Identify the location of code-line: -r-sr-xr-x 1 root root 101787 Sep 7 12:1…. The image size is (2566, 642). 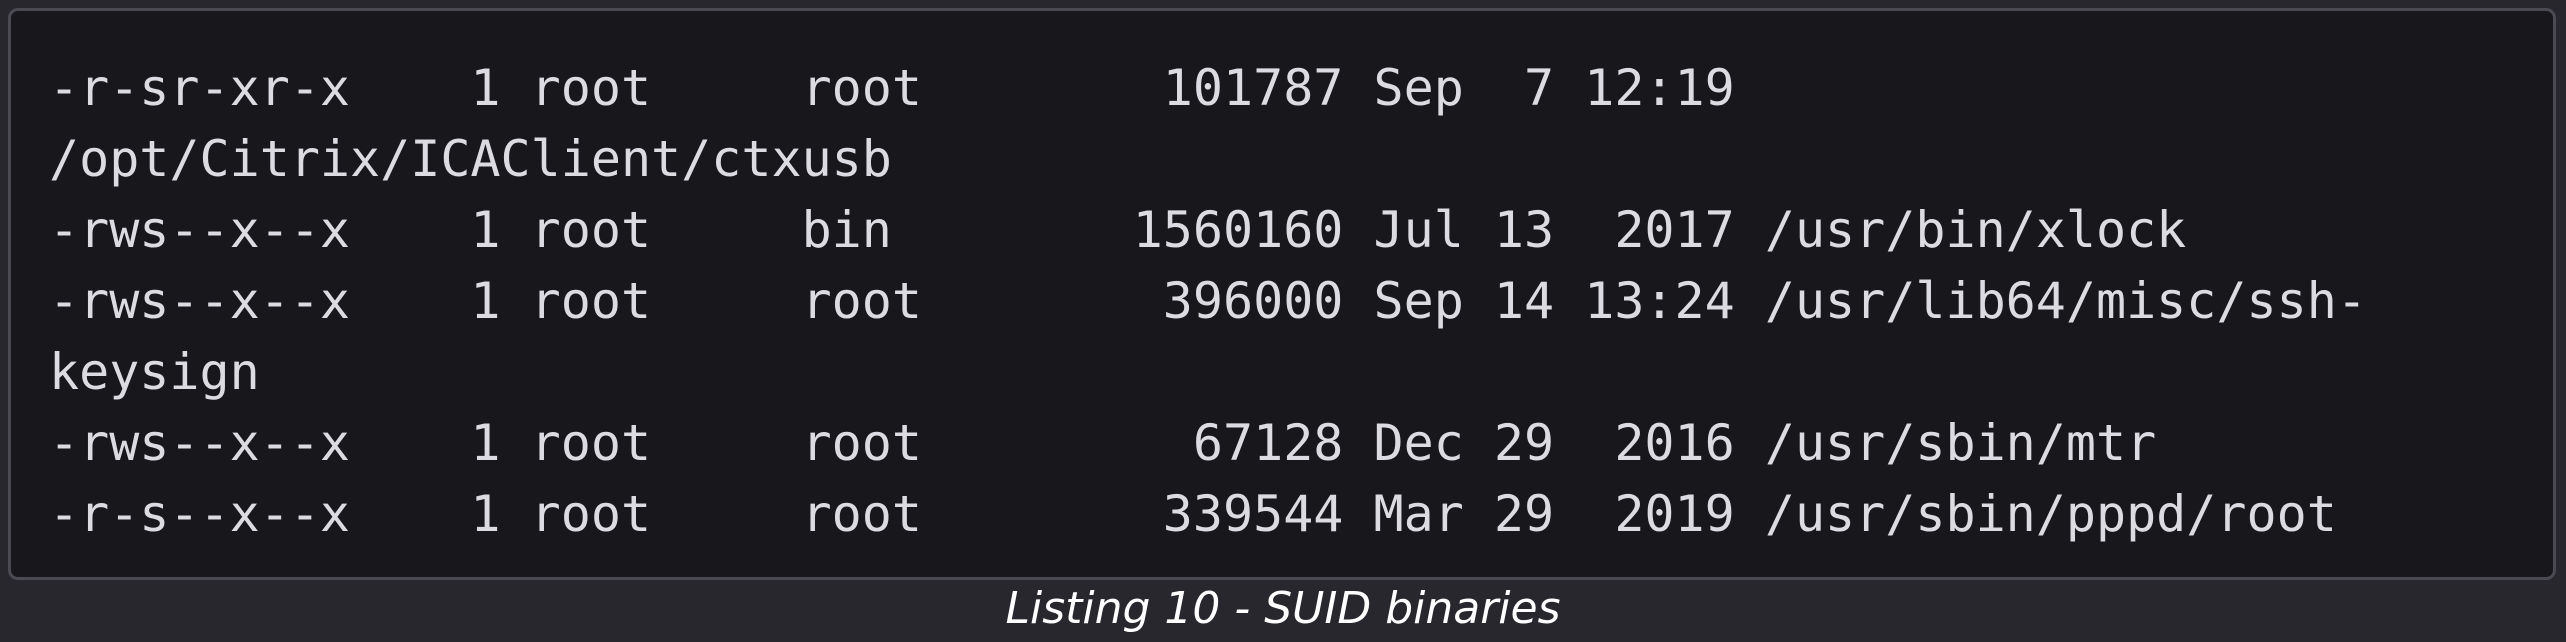
(892, 88).